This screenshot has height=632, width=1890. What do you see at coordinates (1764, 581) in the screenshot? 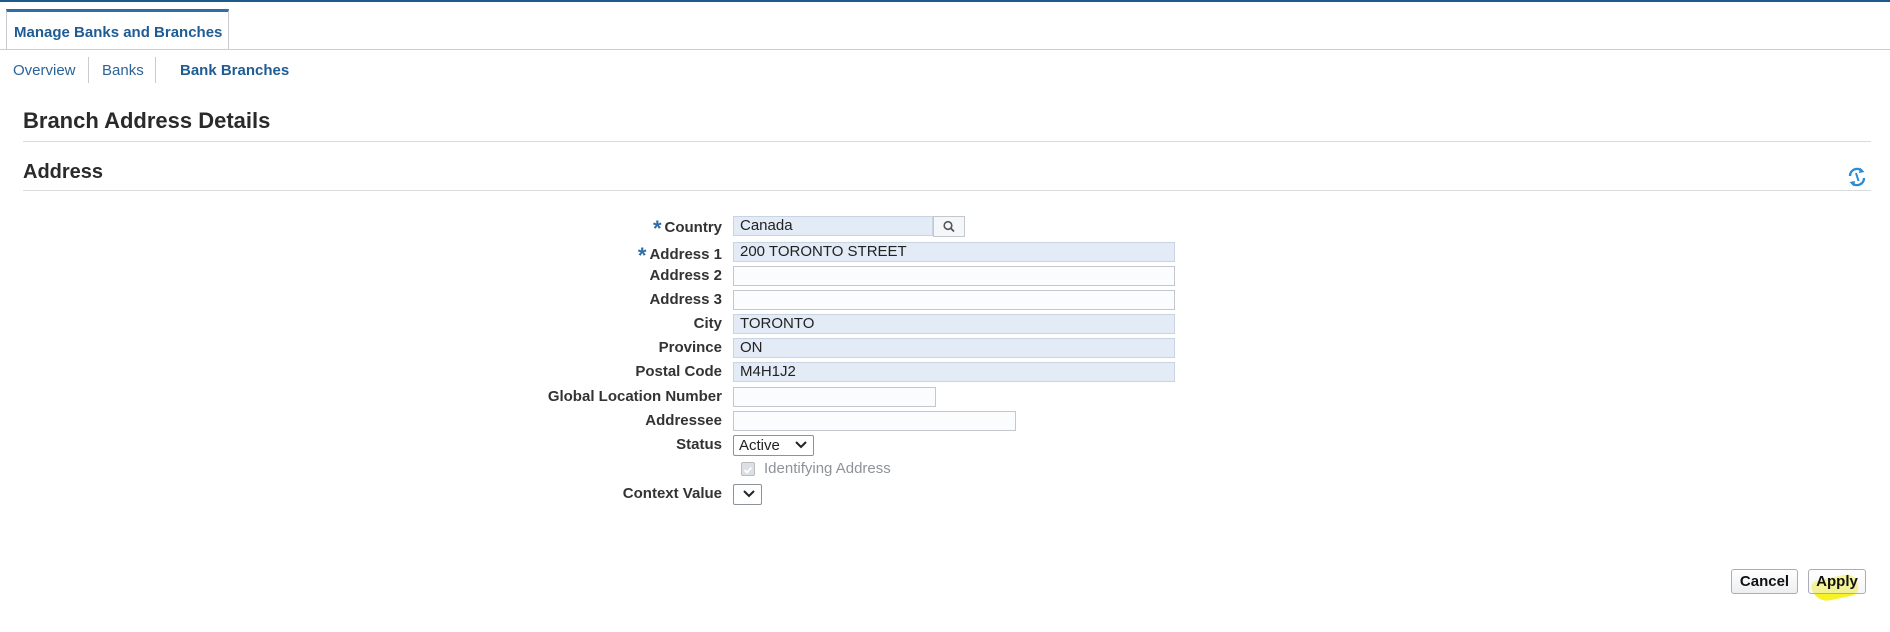
I see `cancel-button: Cancel` at bounding box center [1764, 581].